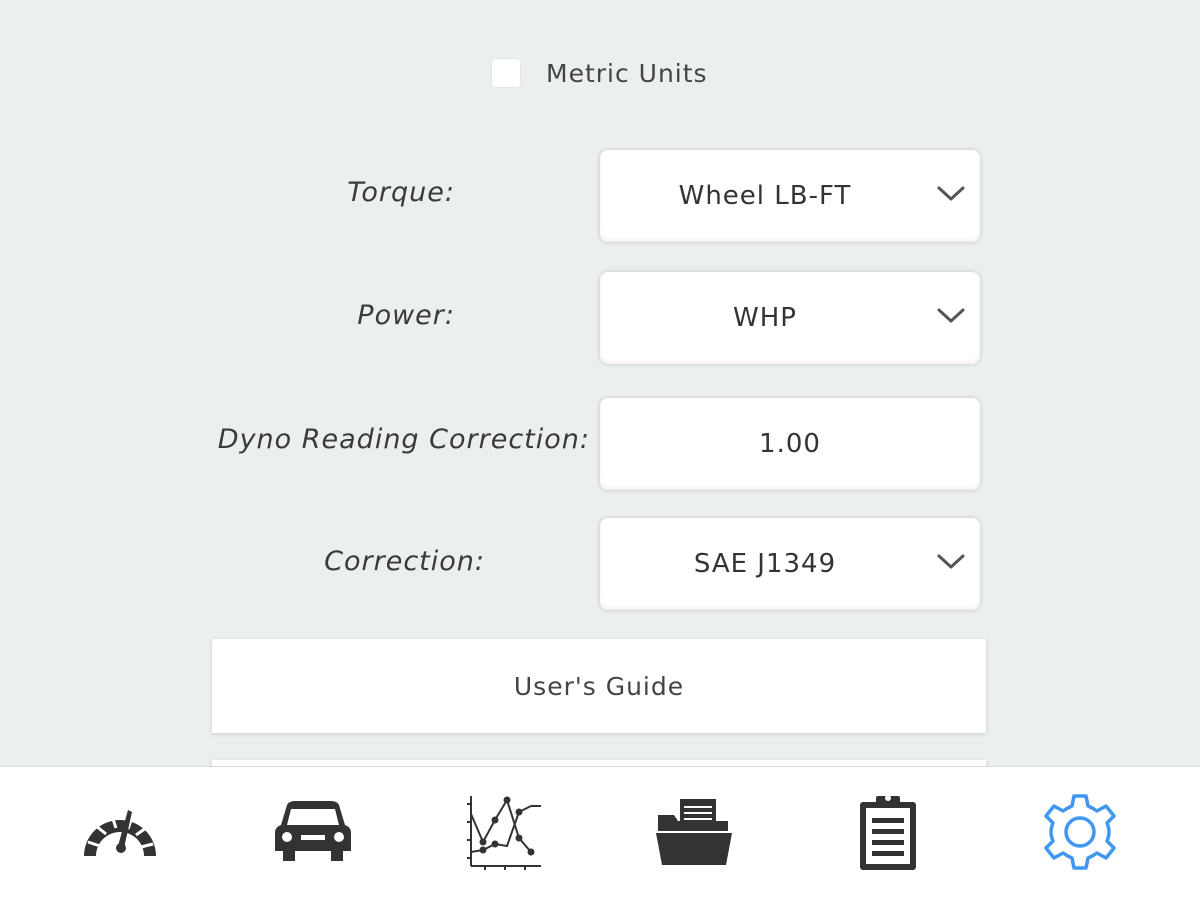 The height and width of the screenshot is (900, 1200). Describe the element at coordinates (404, 561) in the screenshot. I see `correction-label: Correction:` at that location.